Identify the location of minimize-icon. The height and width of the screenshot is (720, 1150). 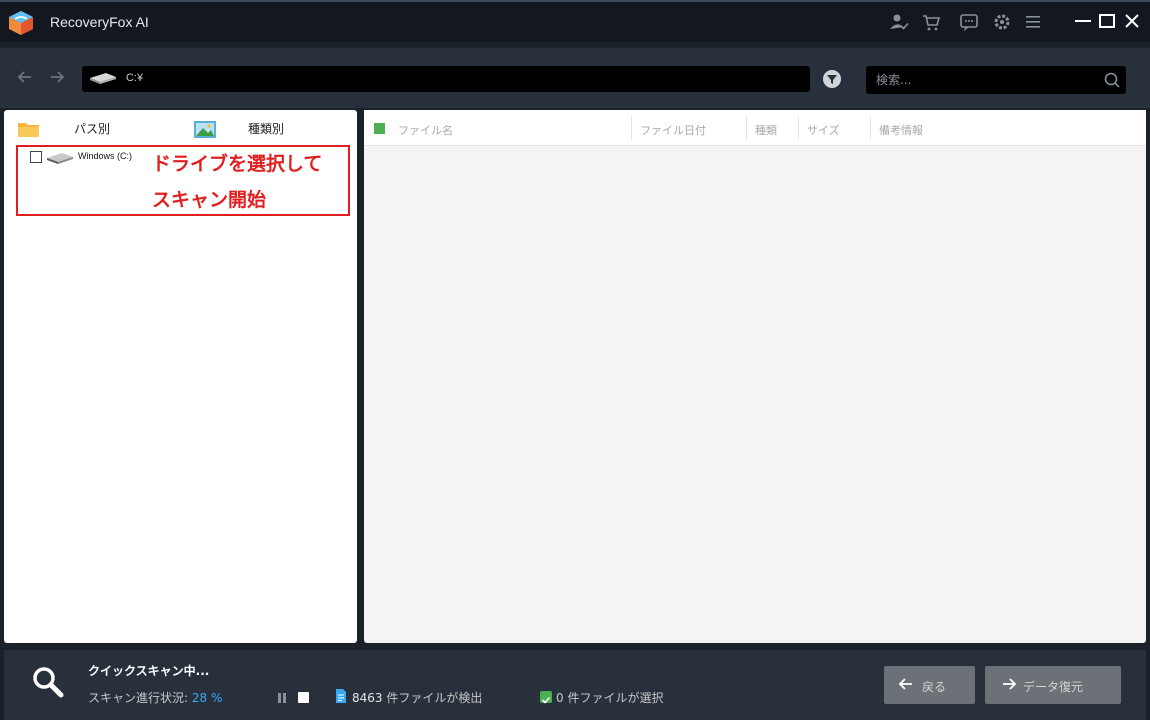
(1083, 21).